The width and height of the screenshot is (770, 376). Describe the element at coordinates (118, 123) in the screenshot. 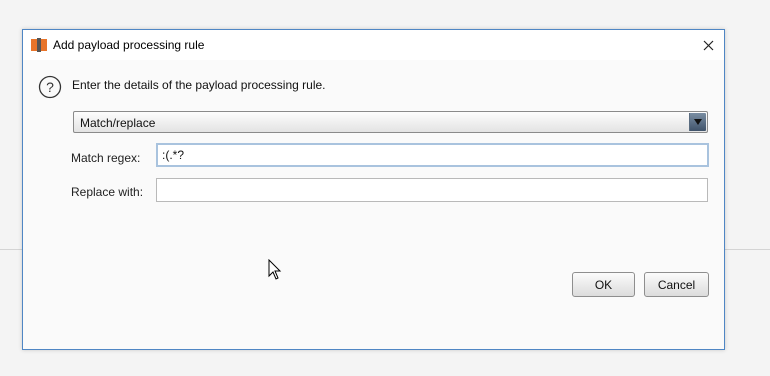

I see `rule-type-selected: Match/replace` at that location.